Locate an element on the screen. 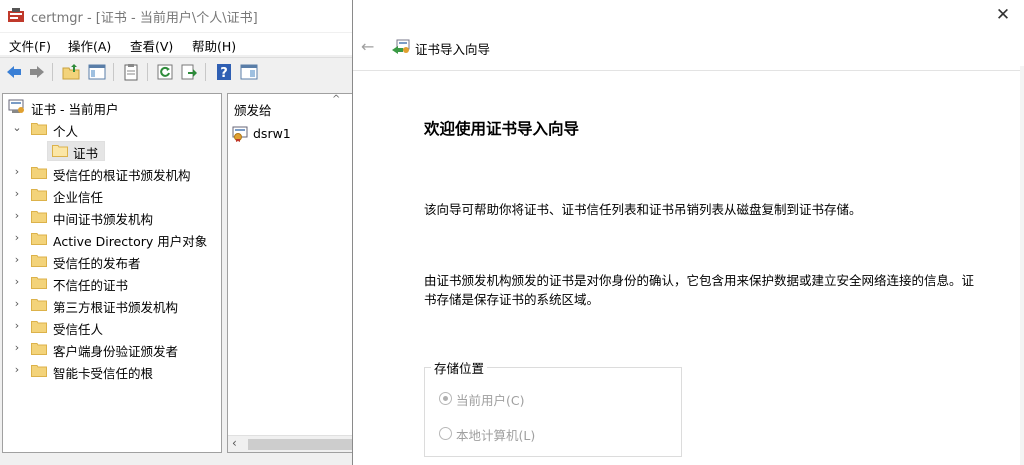  tree-item-label: 企业信任 is located at coordinates (78, 197).